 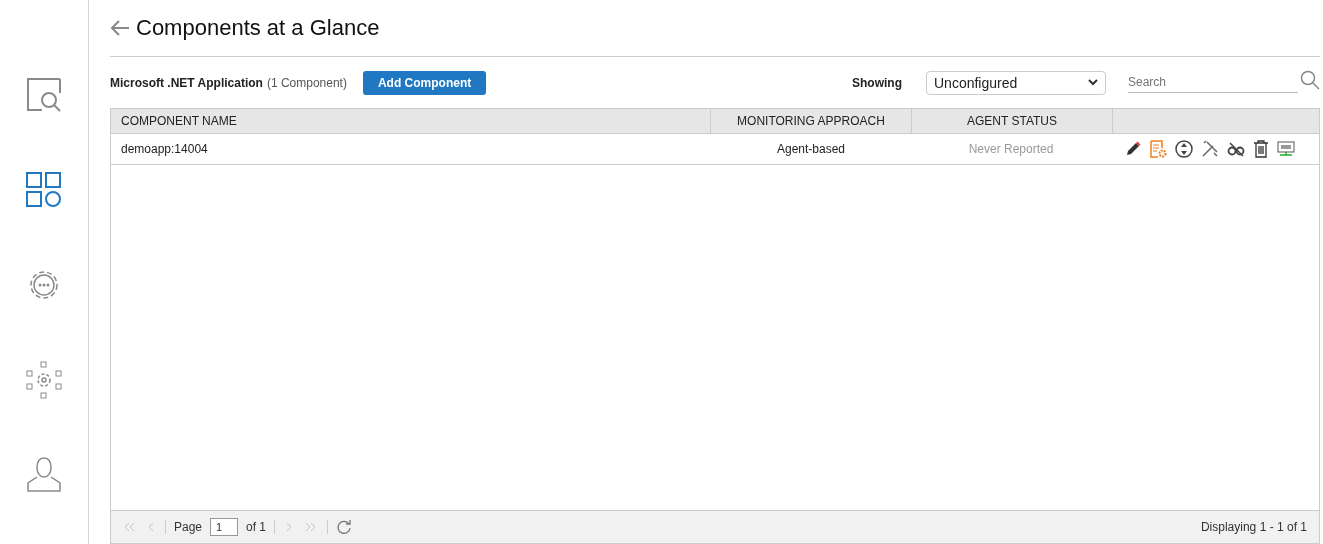 What do you see at coordinates (1016, 82) in the screenshot?
I see `showing-dropdown: Unconfigured` at bounding box center [1016, 82].